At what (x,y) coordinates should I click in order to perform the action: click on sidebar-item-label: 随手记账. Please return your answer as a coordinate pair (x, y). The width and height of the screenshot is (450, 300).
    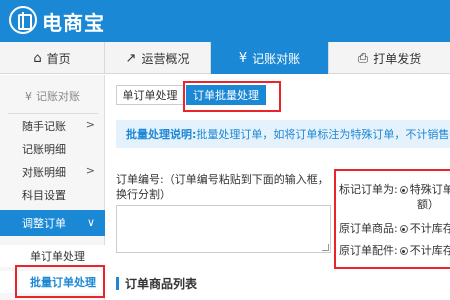
    Looking at the image, I should click on (44, 126).